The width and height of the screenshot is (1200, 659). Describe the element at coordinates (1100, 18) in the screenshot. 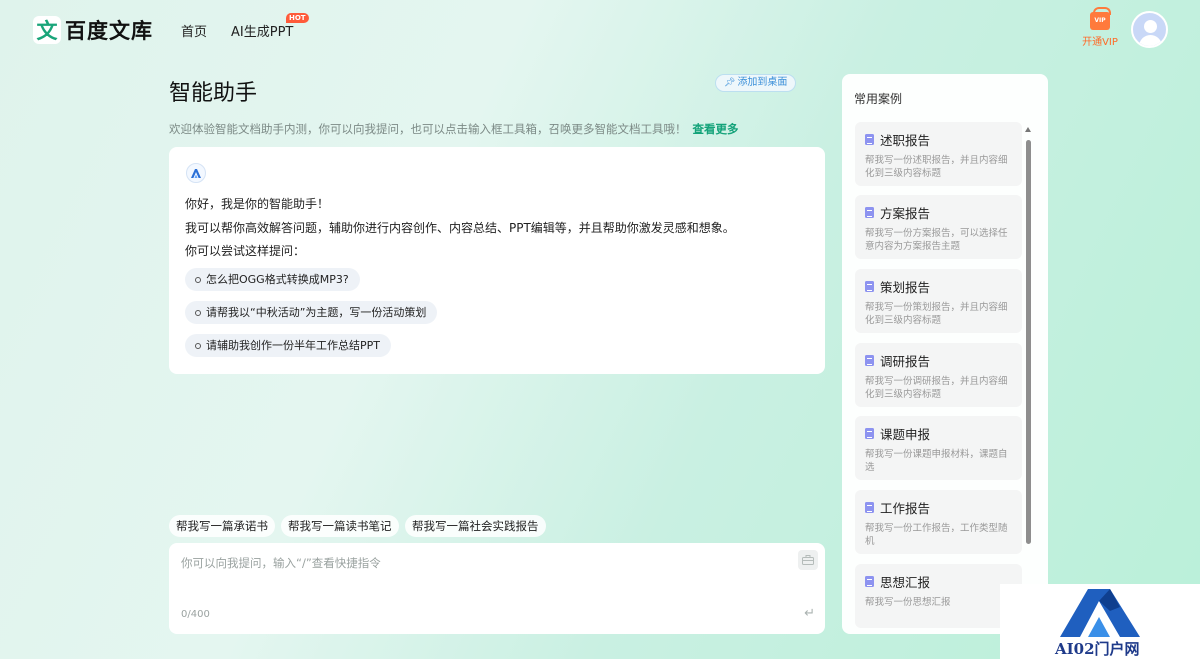

I see `vip-gift-icon: VIP` at that location.